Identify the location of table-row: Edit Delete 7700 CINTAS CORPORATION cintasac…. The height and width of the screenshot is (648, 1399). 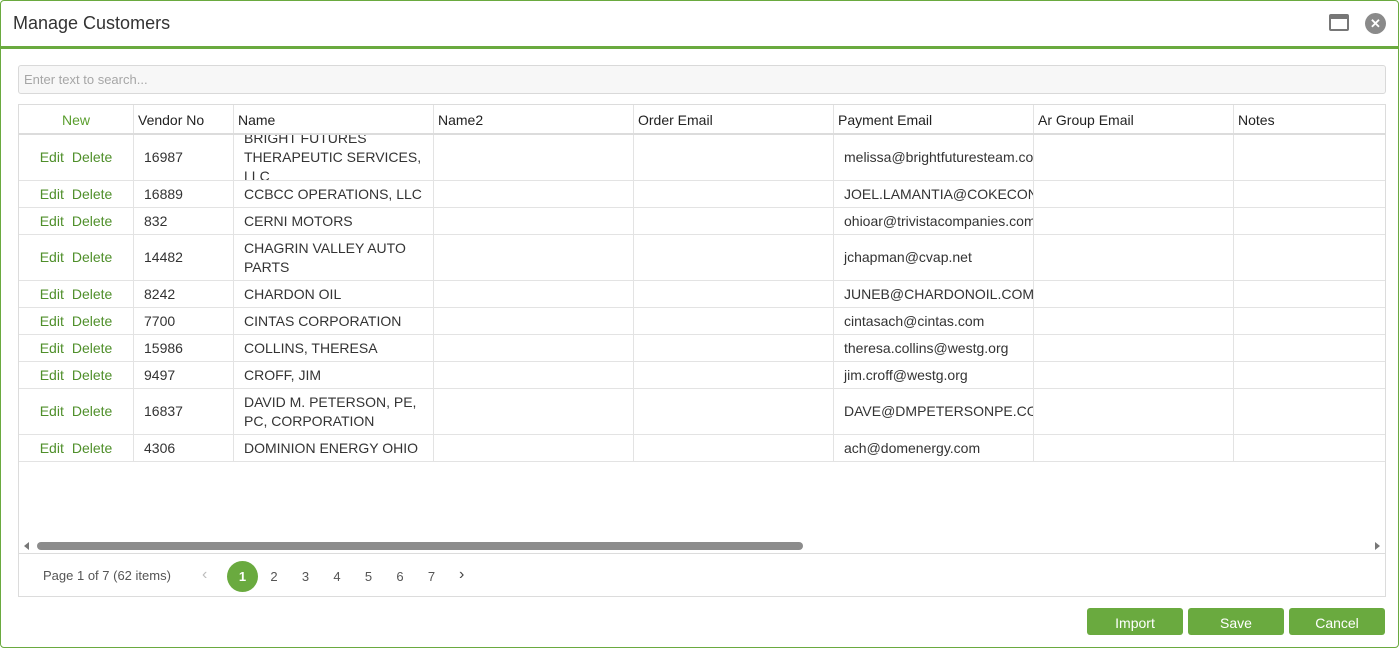
(702, 321).